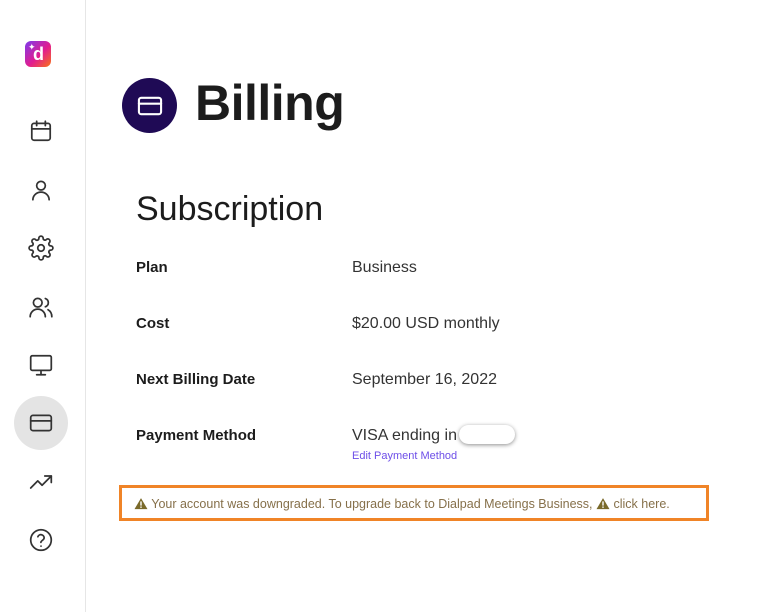 This screenshot has height=612, width=774. I want to click on payment-method-label: Payment Method, so click(196, 435).